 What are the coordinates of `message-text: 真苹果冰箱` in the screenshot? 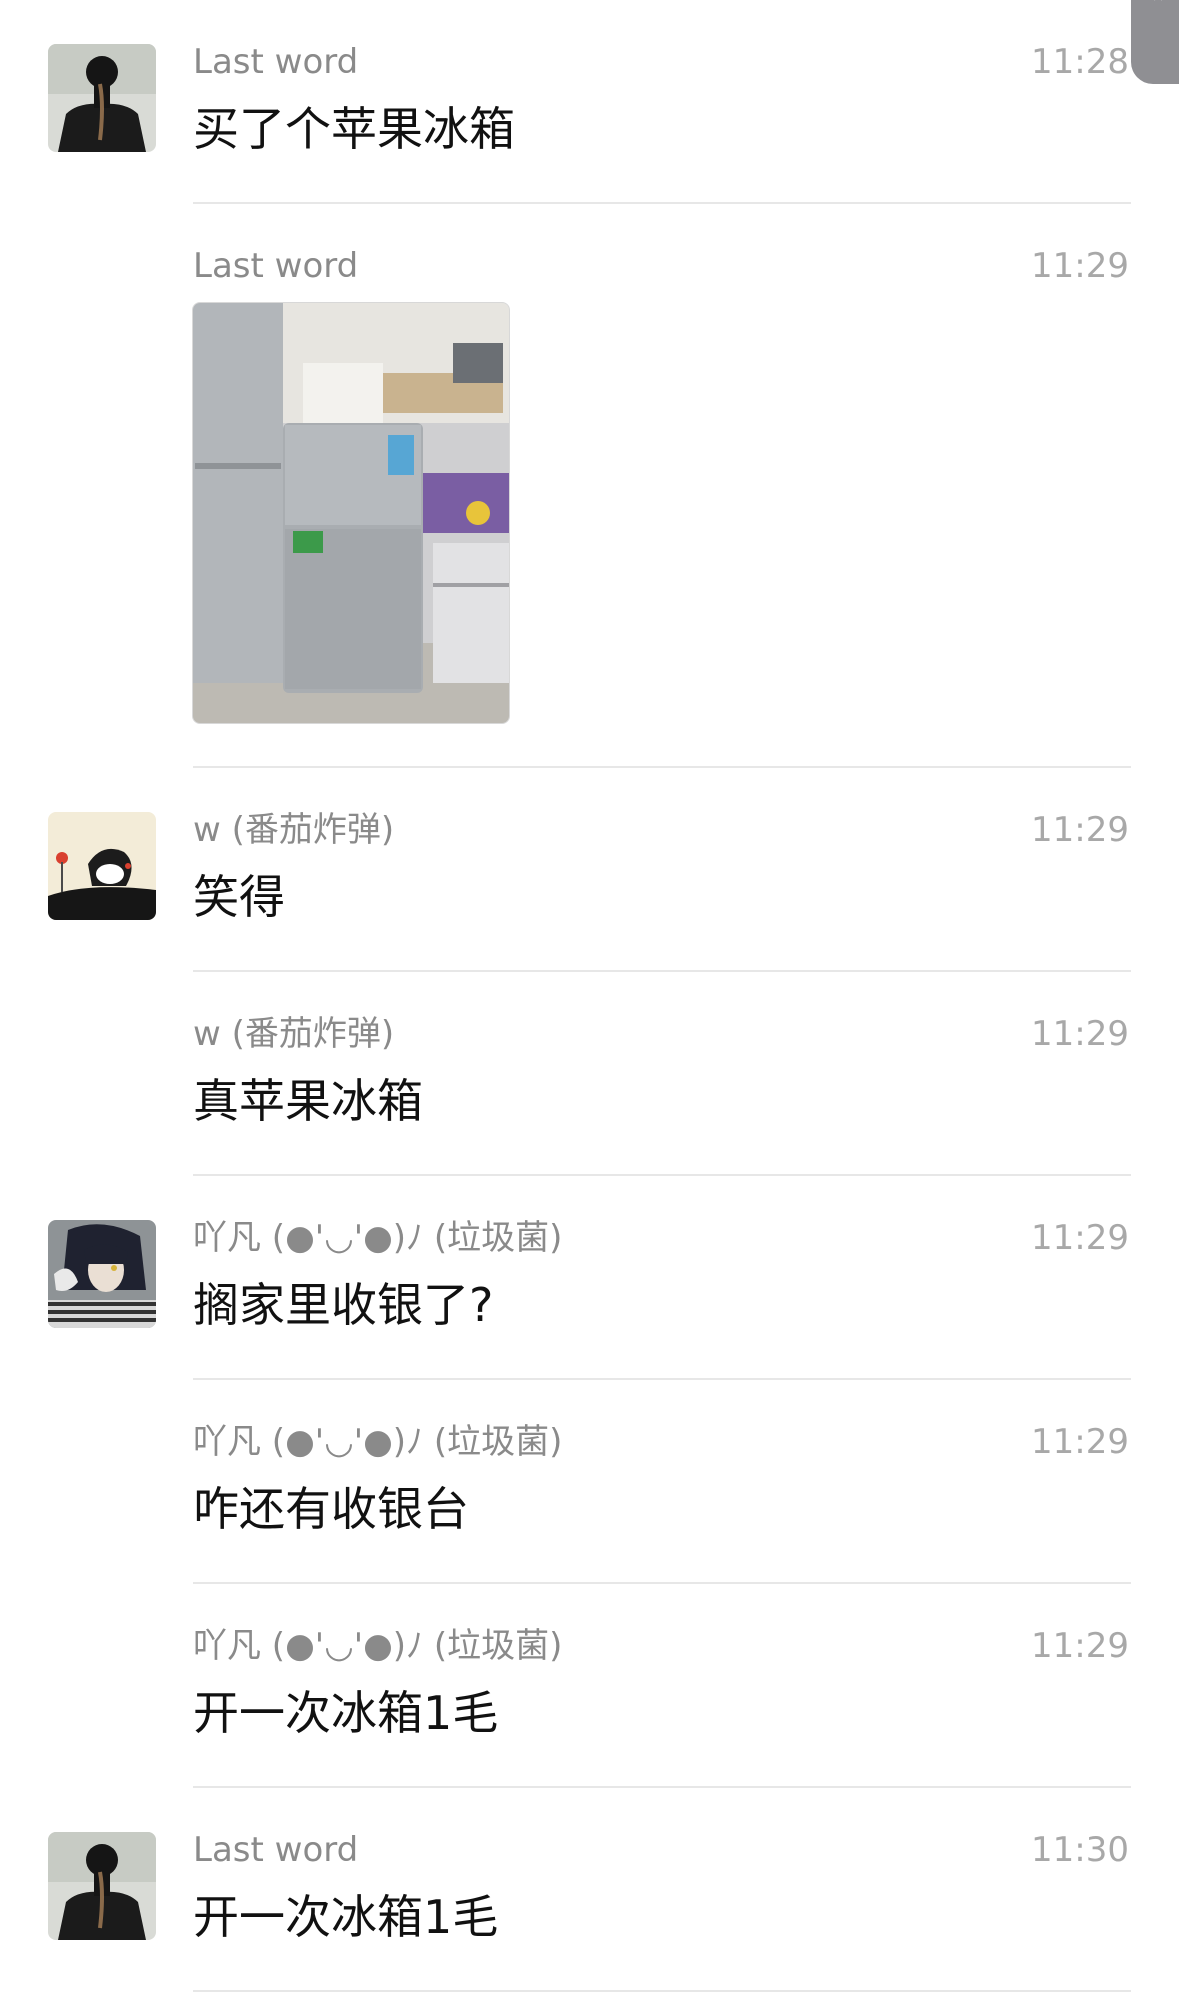 It's located at (308, 1101).